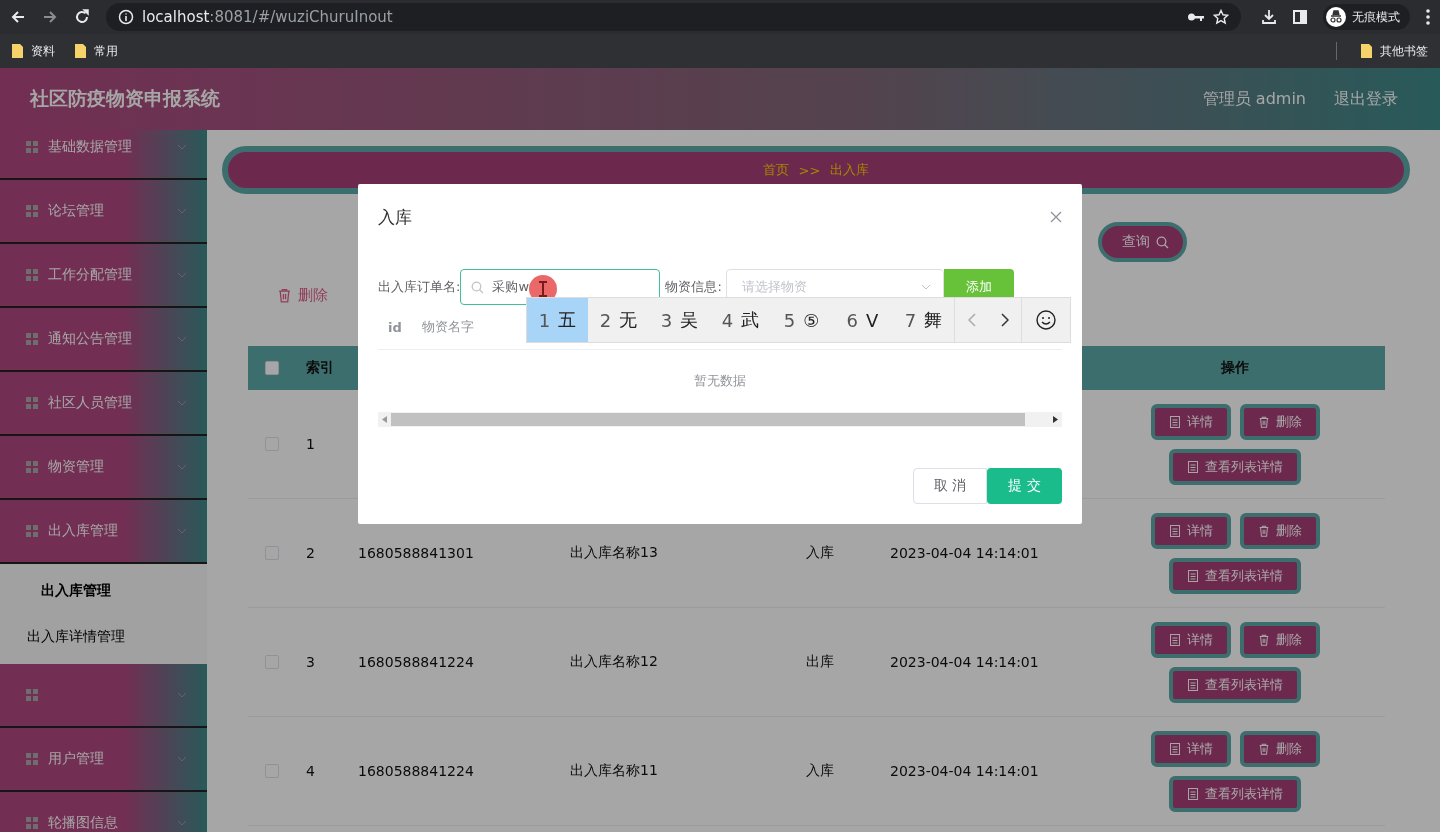  What do you see at coordinates (419, 287) in the screenshot?
I see `field-label: 出入库订单名:` at bounding box center [419, 287].